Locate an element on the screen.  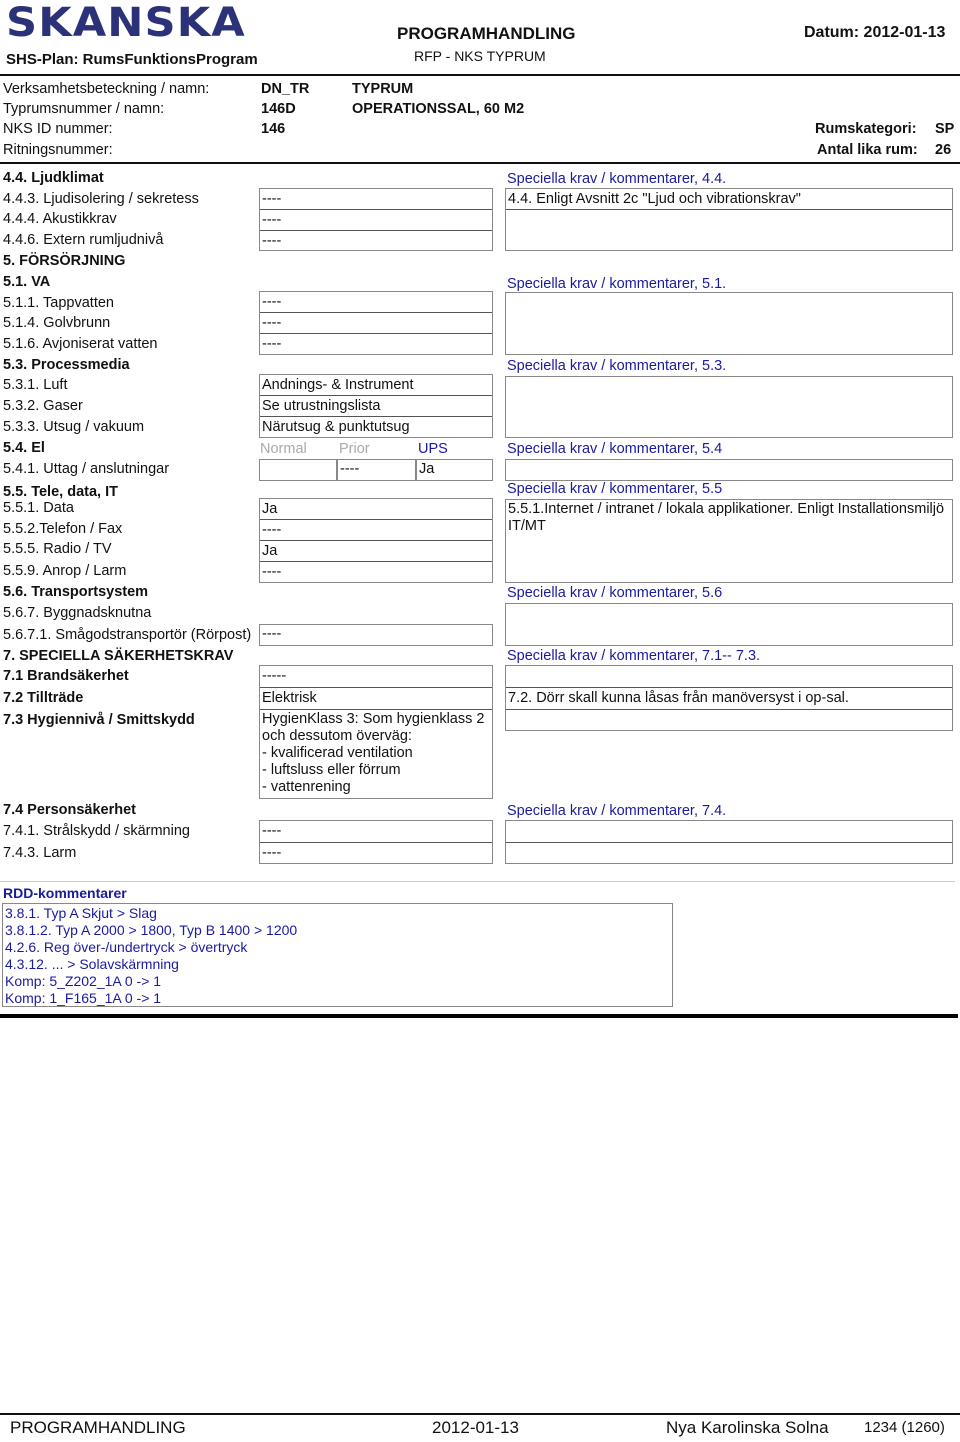
rdd-line: Komp: 1_F165_1A 0 -> 1 is located at coordinates (83, 998).